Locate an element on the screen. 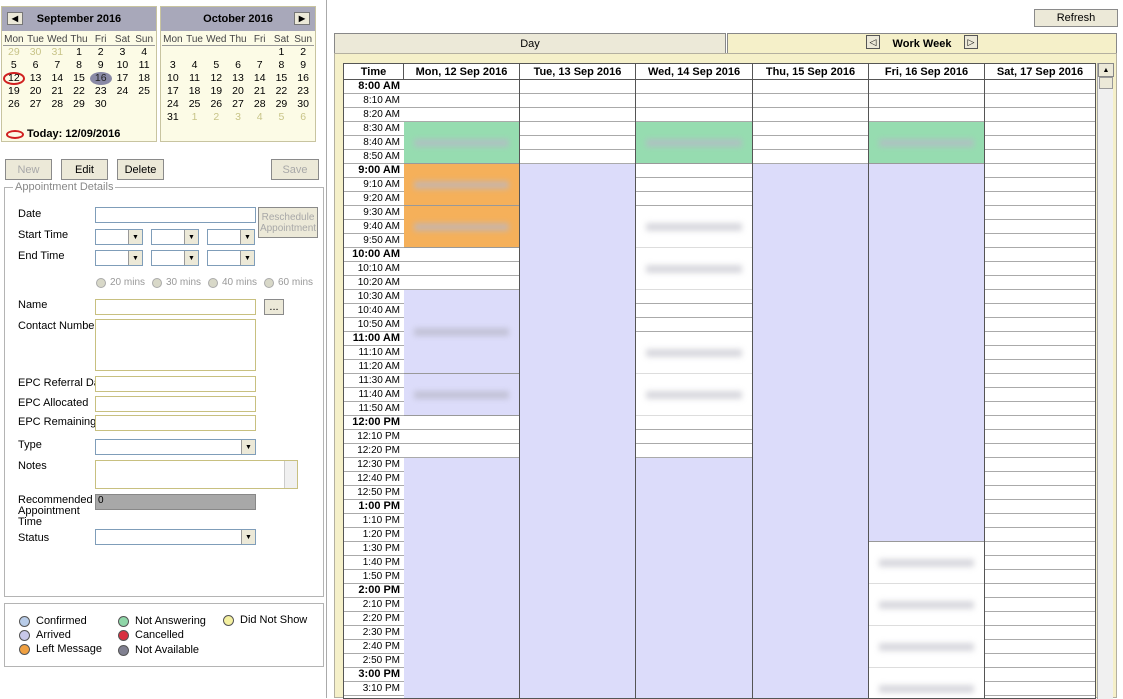 The height and width of the screenshot is (699, 1123). calendar-day: 14 is located at coordinates (260, 78).